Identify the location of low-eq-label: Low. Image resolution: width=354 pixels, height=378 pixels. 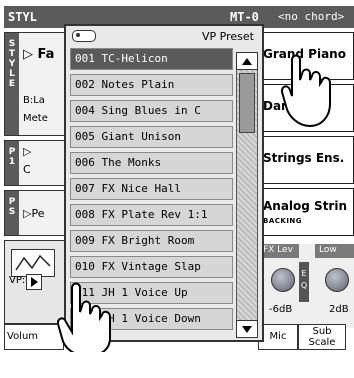
(334, 251).